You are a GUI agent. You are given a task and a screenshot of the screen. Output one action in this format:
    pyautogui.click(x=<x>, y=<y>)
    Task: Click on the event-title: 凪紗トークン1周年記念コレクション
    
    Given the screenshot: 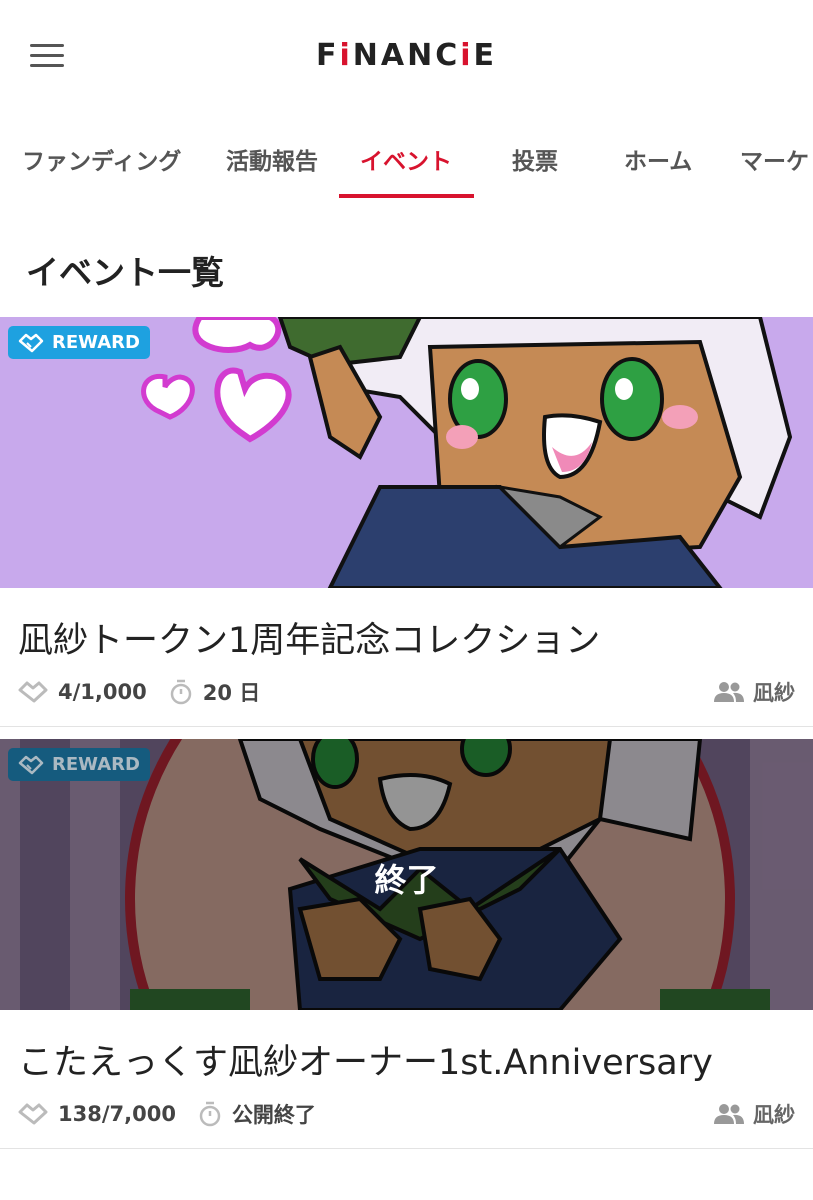 What is the action you would take?
    pyautogui.click(x=309, y=637)
    